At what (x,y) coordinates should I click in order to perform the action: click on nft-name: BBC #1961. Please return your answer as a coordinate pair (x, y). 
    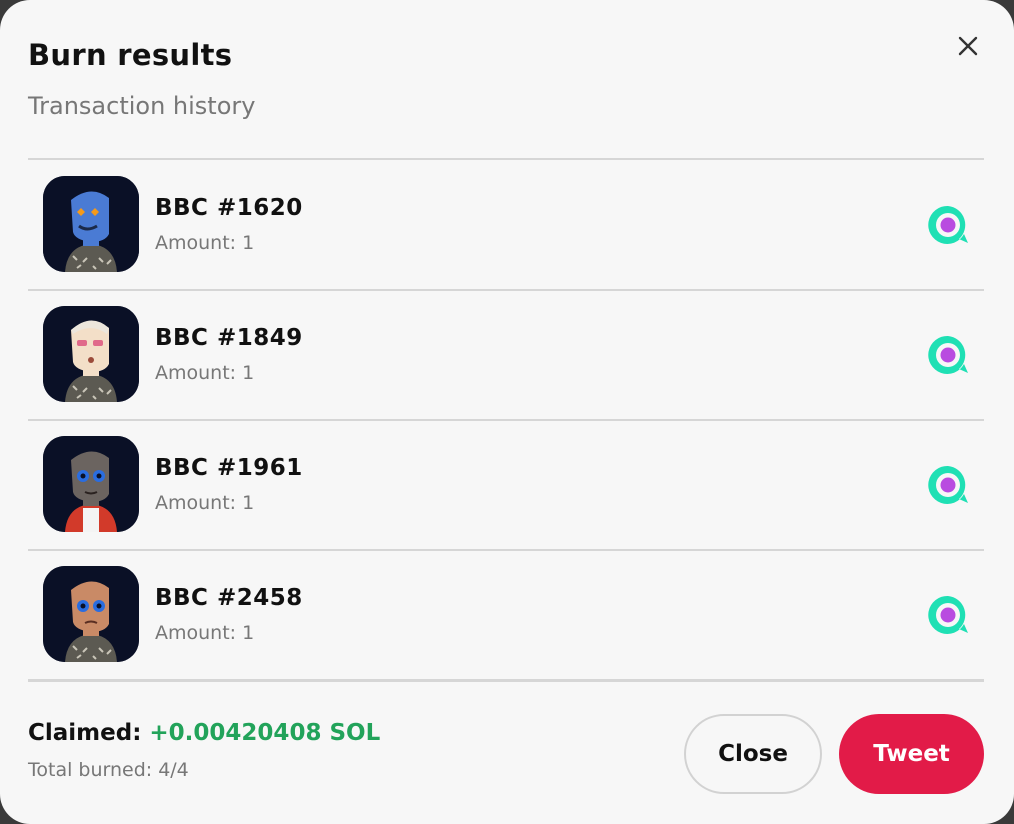
    Looking at the image, I should click on (229, 468).